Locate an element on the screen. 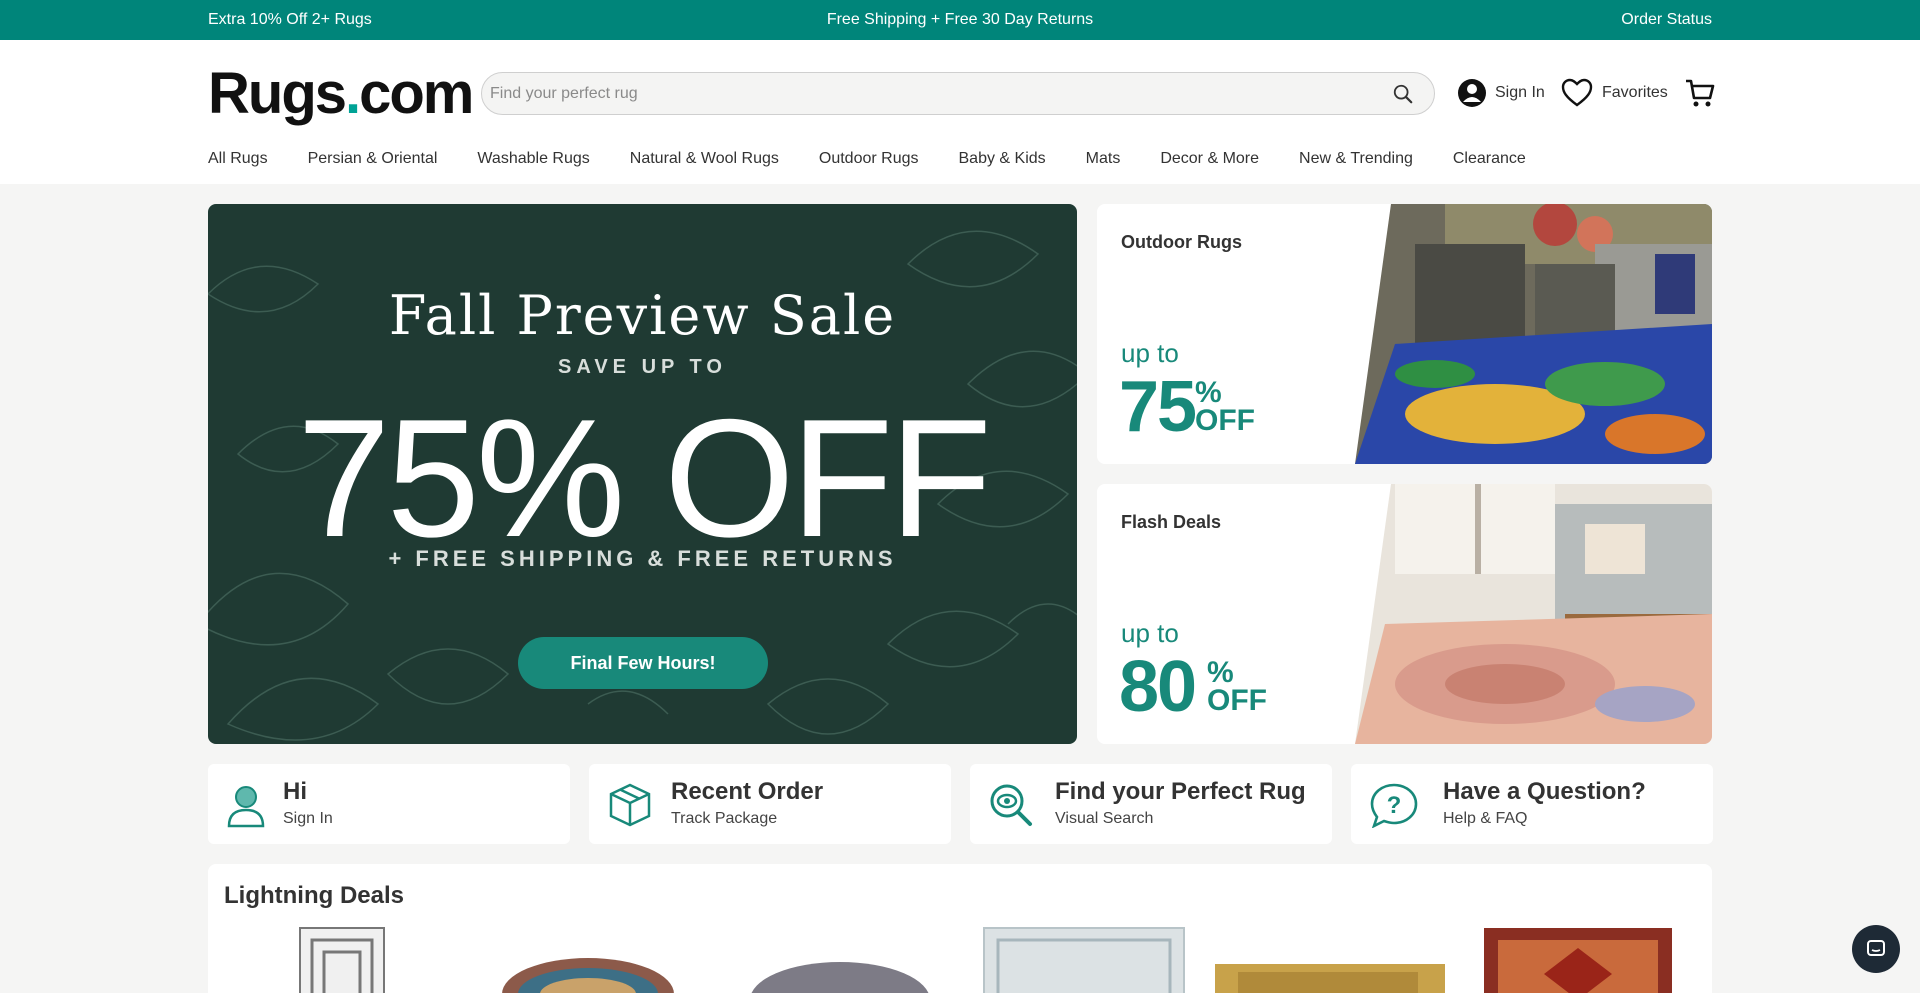 The height and width of the screenshot is (993, 1920). sign-in-label: Sign In is located at coordinates (1520, 92).